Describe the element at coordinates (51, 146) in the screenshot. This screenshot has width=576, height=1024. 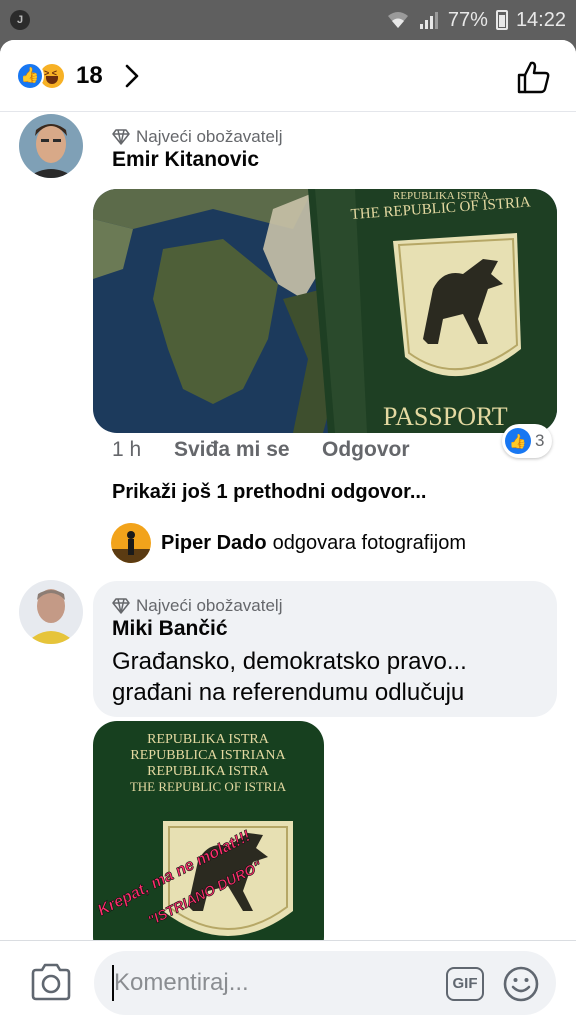
I see `avatar-emir` at that location.